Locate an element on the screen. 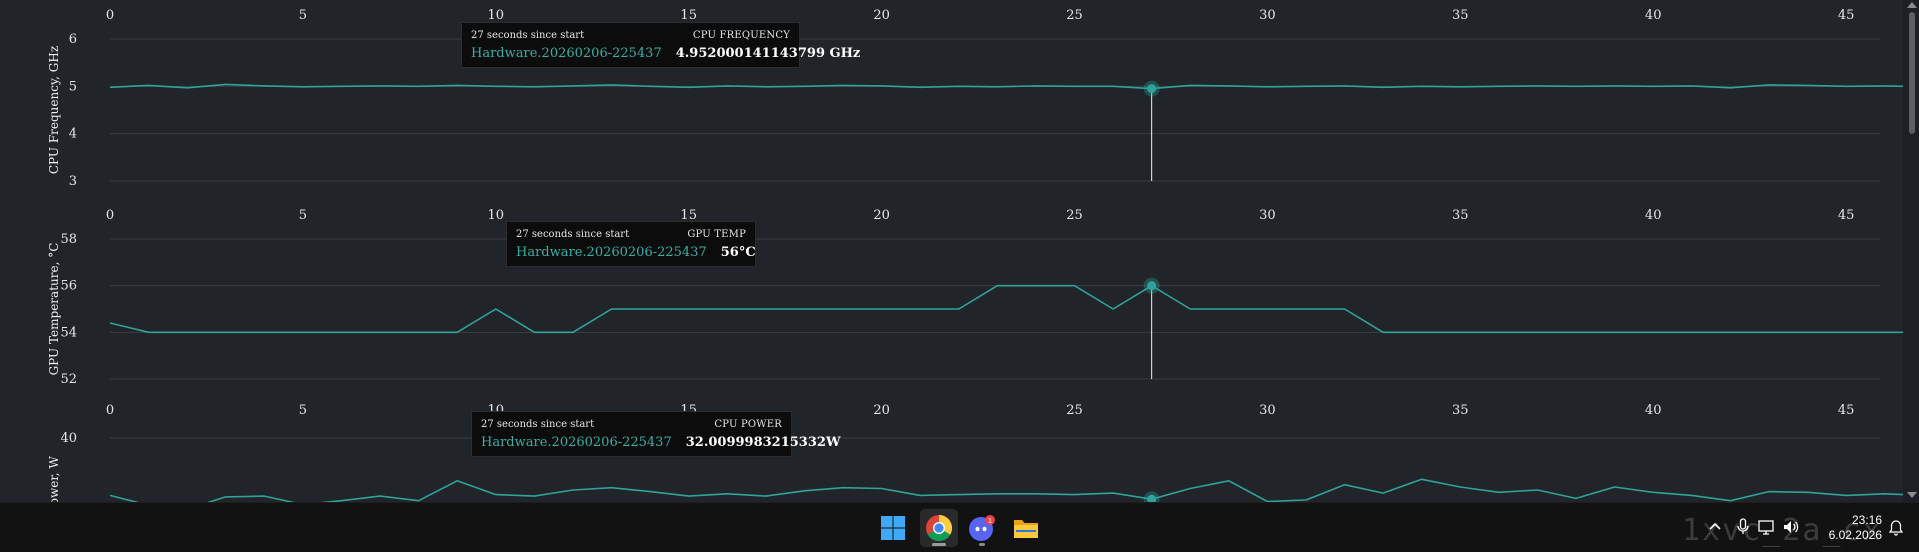 The image size is (1919, 552). chrome-taskbar-button is located at coordinates (939, 528).